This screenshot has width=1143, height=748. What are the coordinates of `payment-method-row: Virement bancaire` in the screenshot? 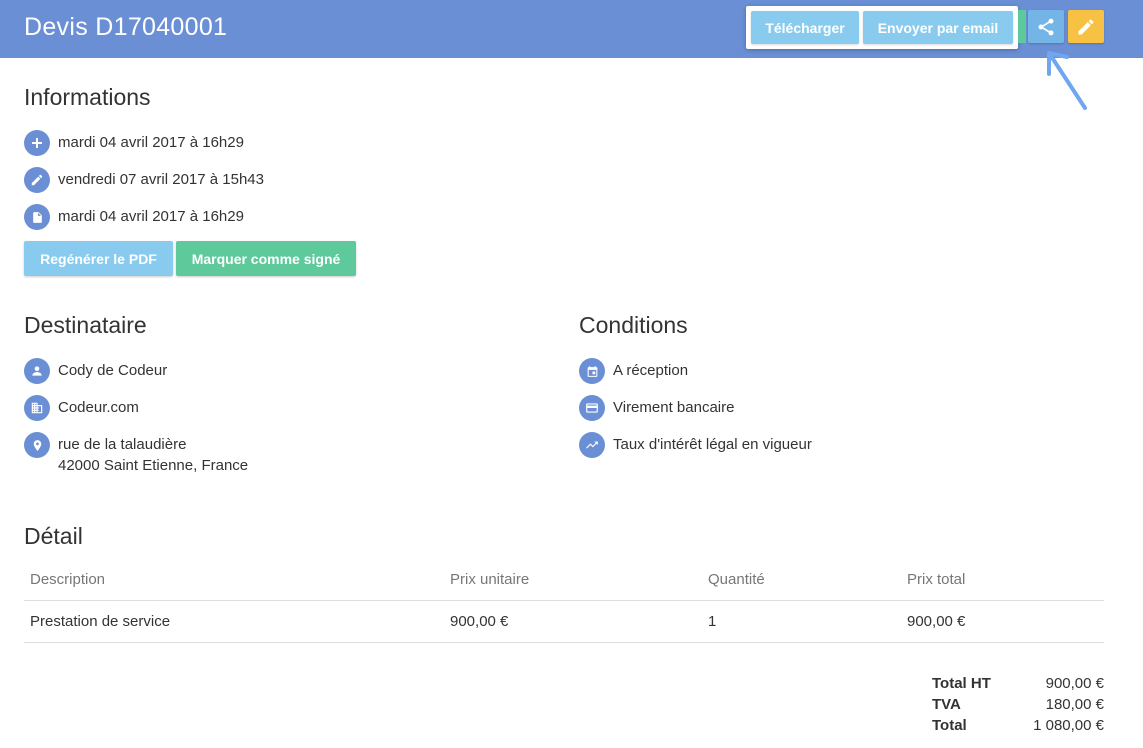 It's located at (656, 408).